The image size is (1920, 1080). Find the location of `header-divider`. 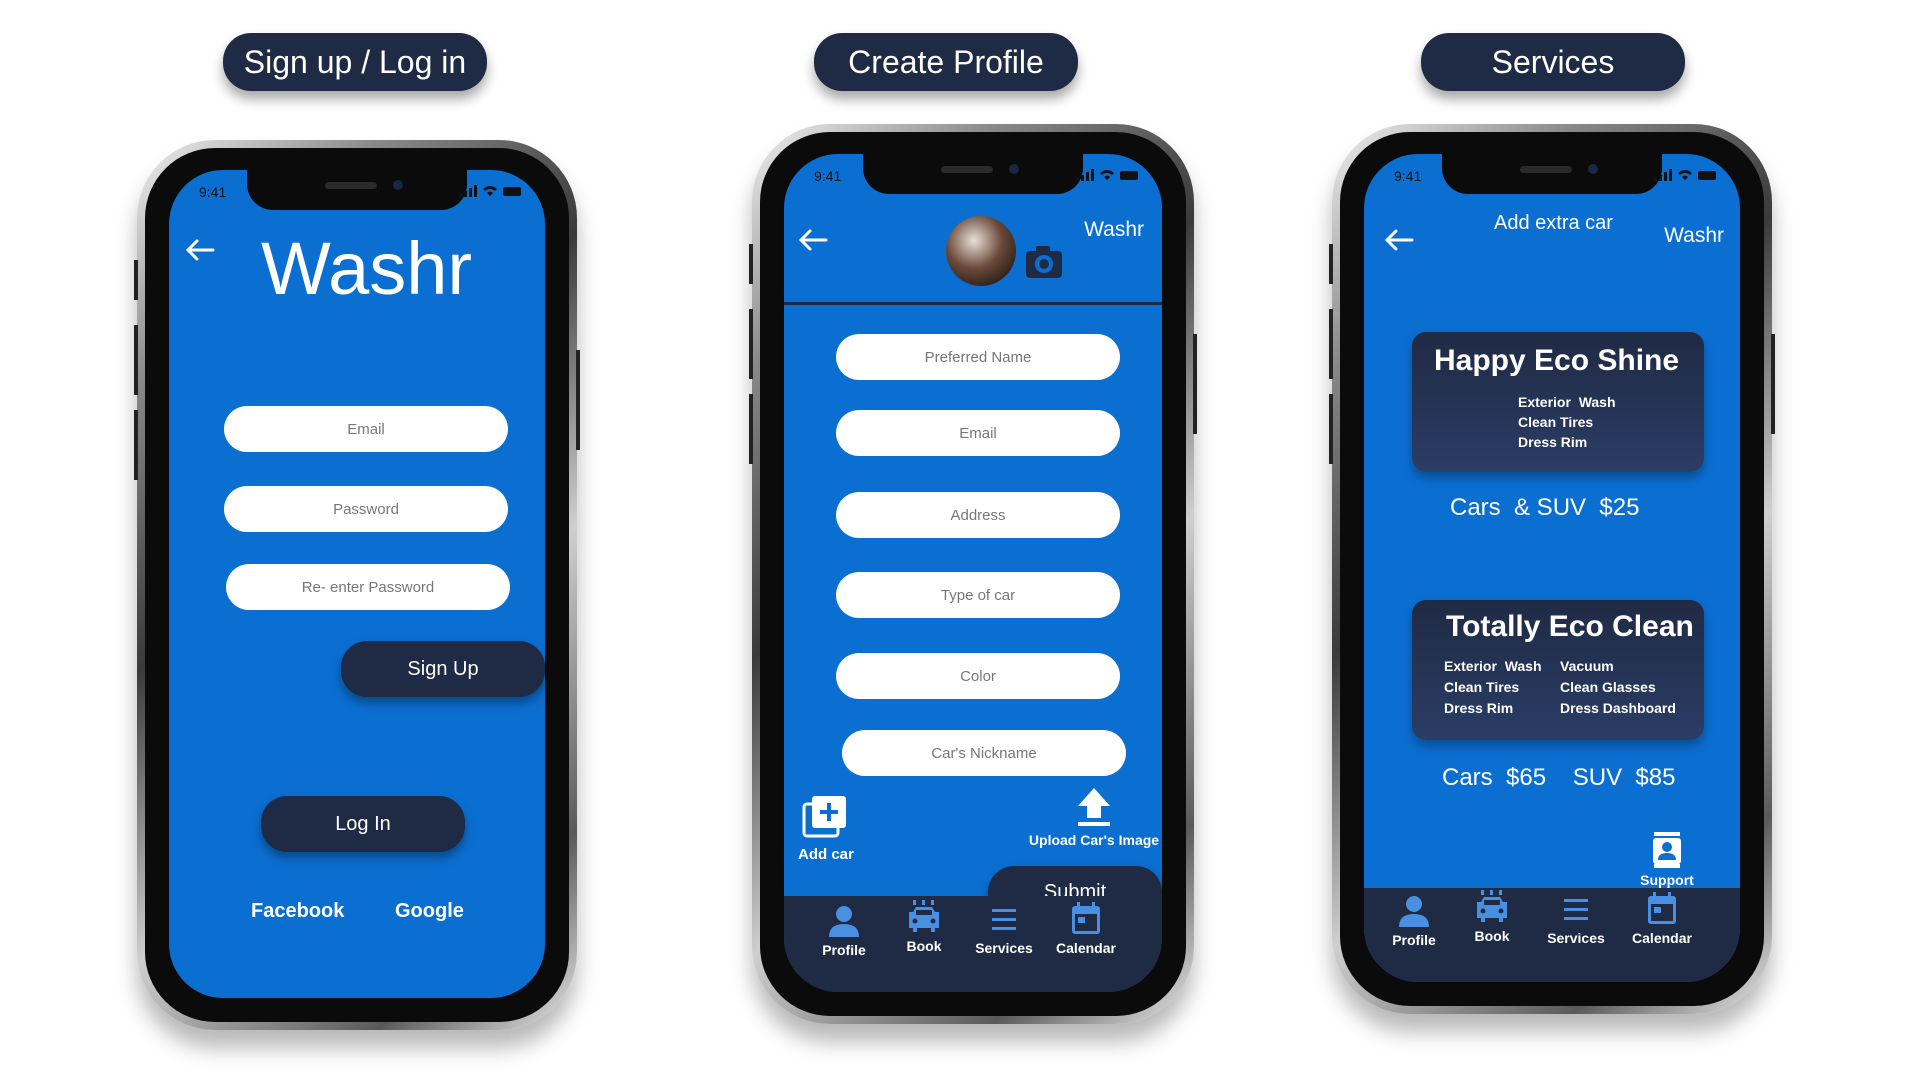

header-divider is located at coordinates (973, 303).